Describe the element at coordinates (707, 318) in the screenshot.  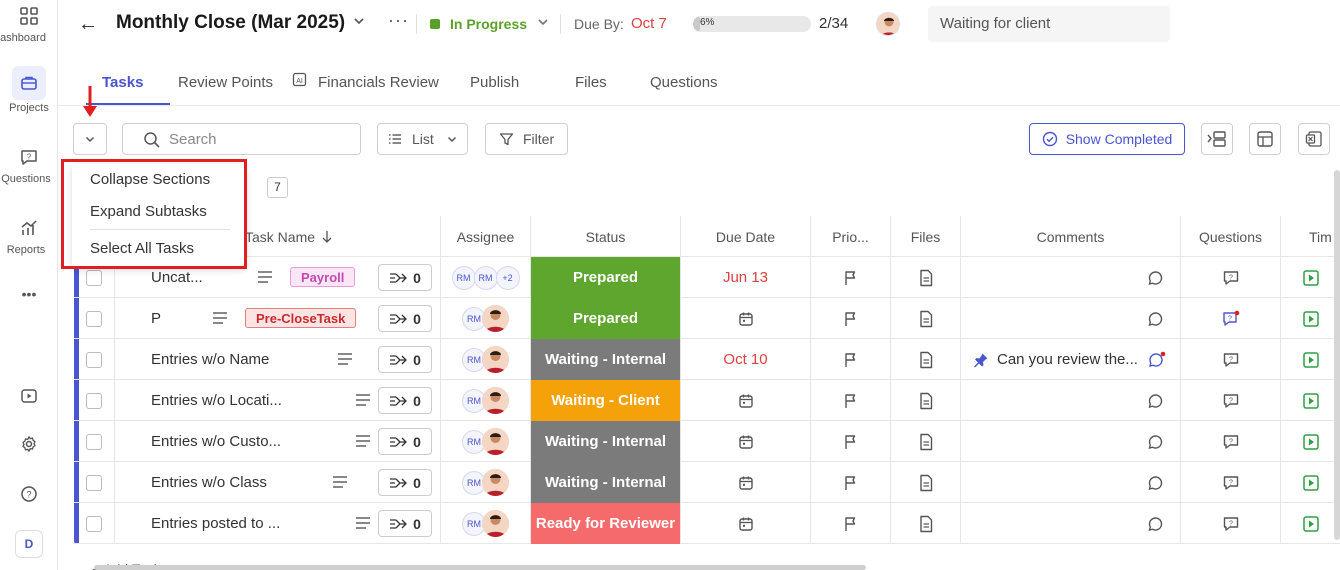
I see `table-row: P Pre-CloseTask 0 RM Prepared ?` at that location.